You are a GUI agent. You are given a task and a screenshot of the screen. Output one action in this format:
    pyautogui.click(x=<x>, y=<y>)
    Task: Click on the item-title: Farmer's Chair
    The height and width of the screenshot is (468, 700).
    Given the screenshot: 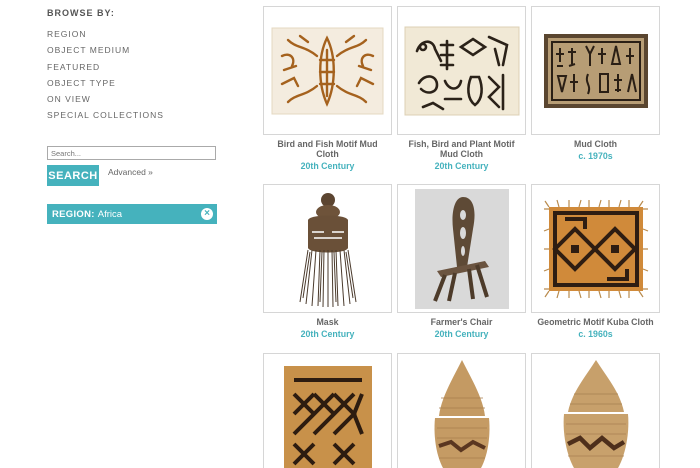 What is the action you would take?
    pyautogui.click(x=461, y=322)
    